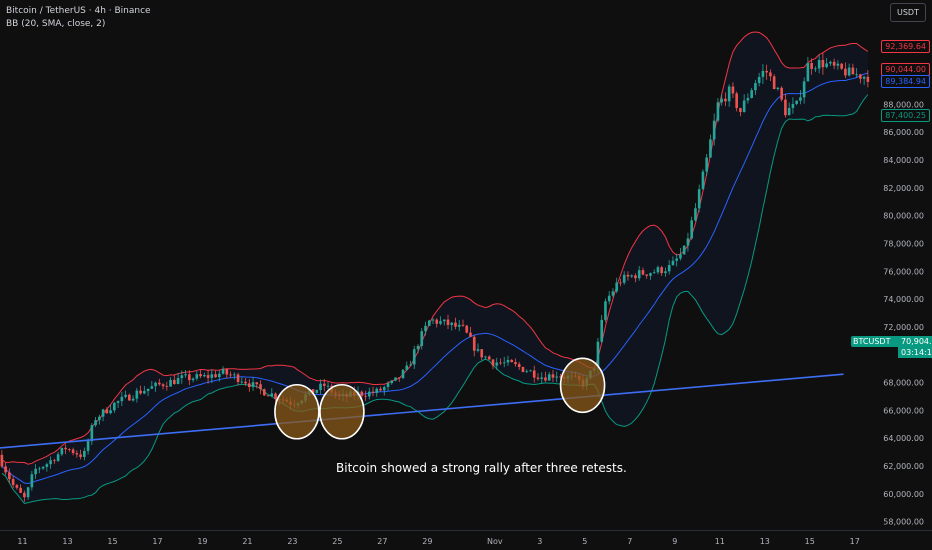 The height and width of the screenshot is (550, 932). What do you see at coordinates (202, 541) in the screenshot?
I see `x-tick-label: 19` at bounding box center [202, 541].